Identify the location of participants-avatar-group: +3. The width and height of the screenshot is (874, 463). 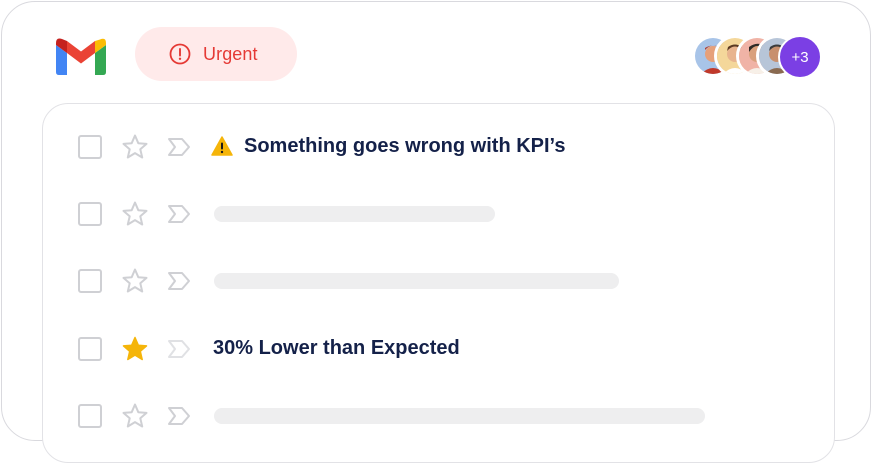
(762, 56).